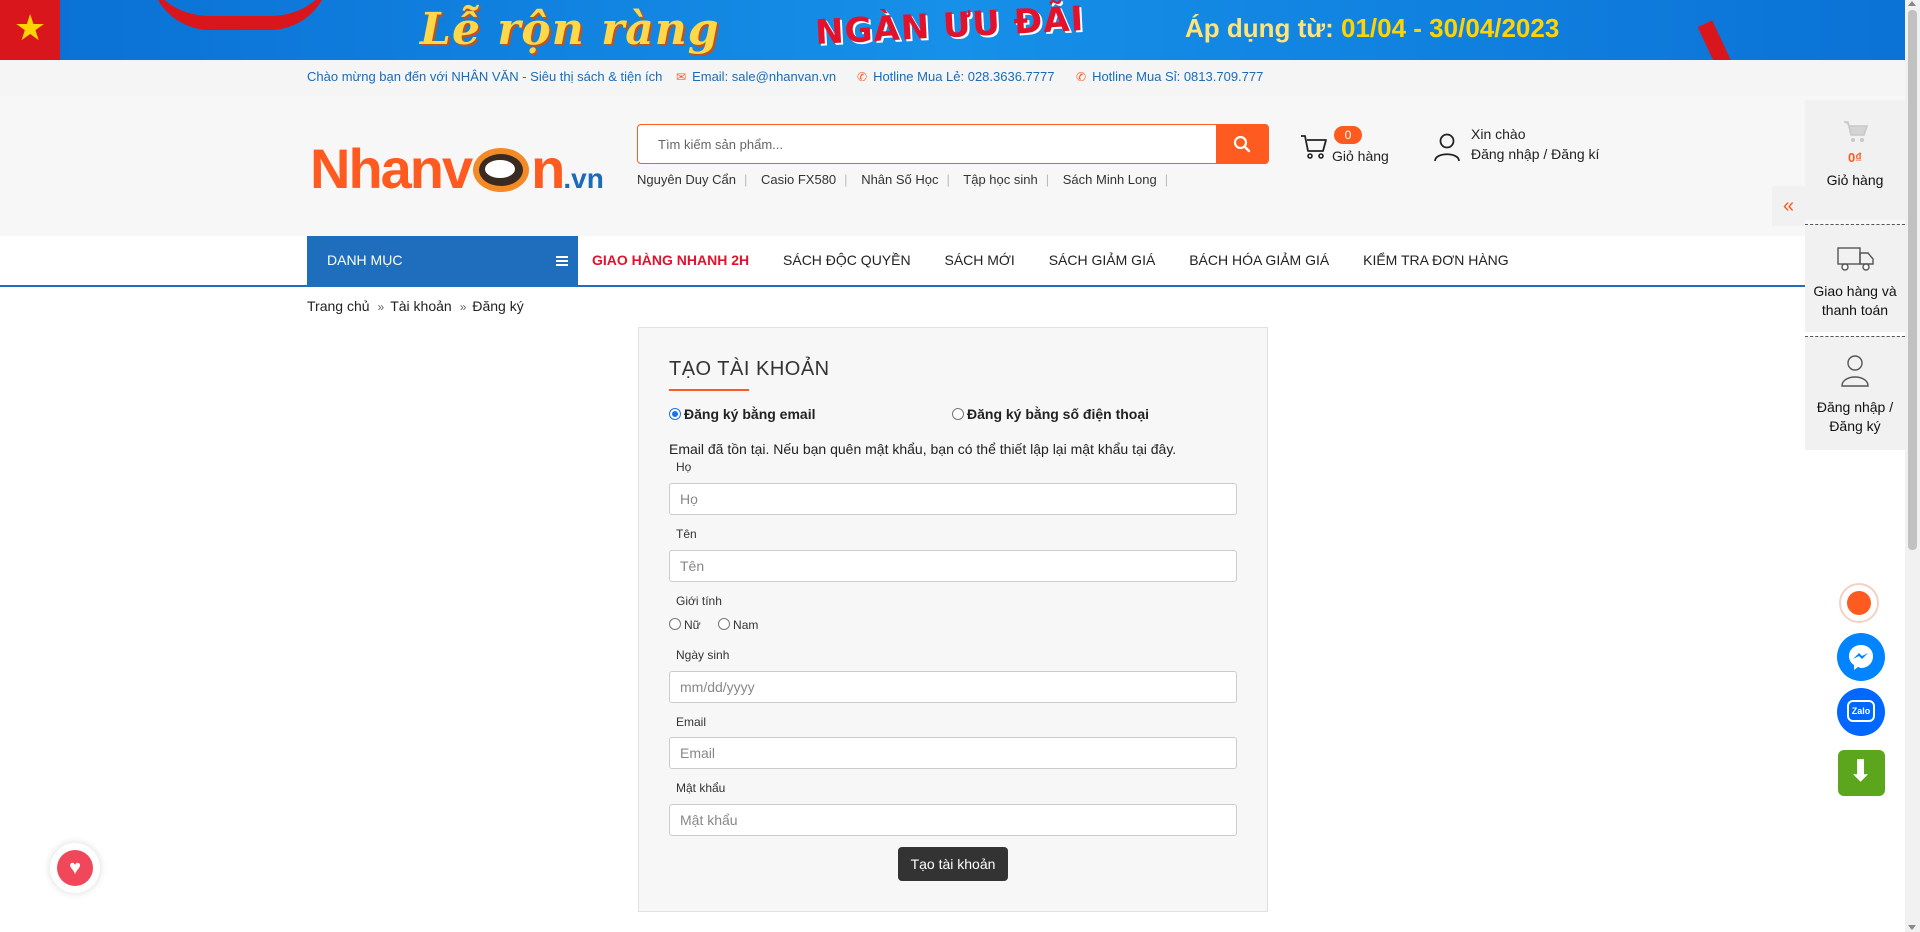 This screenshot has height=932, width=1920. I want to click on header-account: Xin chào Đăng nhập / Đăng kí, so click(1523, 148).